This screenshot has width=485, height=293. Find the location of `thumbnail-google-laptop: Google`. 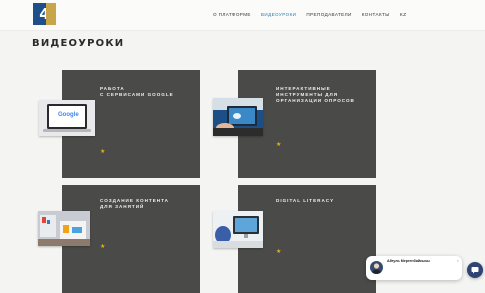

thumbnail-google-laptop: Google is located at coordinates (67, 118).